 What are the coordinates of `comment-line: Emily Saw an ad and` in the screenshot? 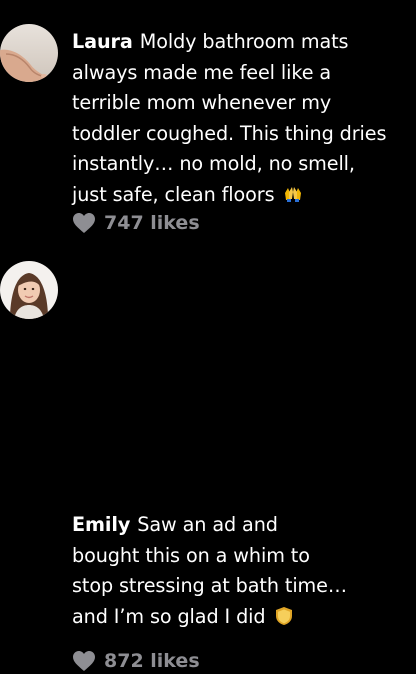 It's located at (244, 525).